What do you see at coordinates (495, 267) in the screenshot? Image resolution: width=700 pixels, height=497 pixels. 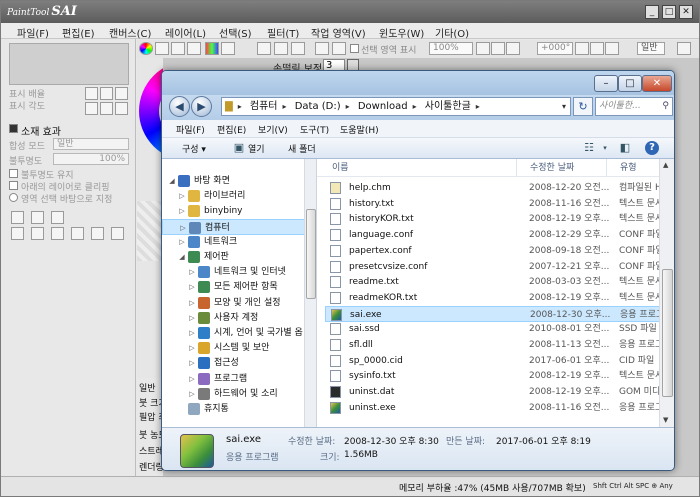 I see `file-row: presetcvsize.conf 2007-12-21 오후... CONF 파일` at bounding box center [495, 267].